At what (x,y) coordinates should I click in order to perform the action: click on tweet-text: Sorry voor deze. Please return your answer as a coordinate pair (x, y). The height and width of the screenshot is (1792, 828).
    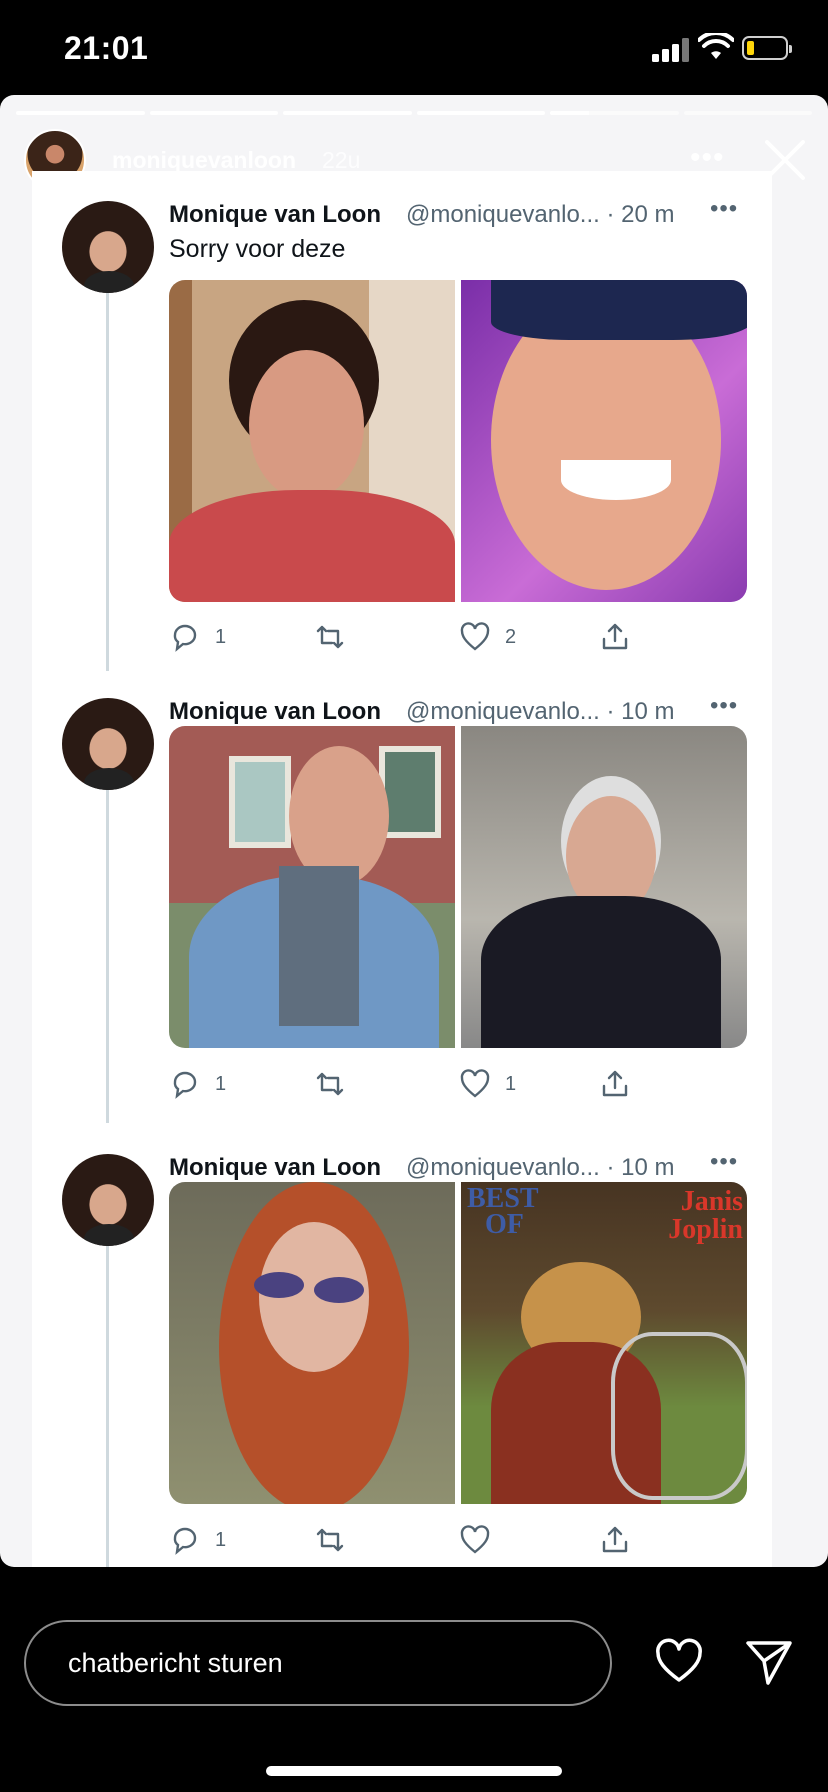
    Looking at the image, I should click on (257, 249).